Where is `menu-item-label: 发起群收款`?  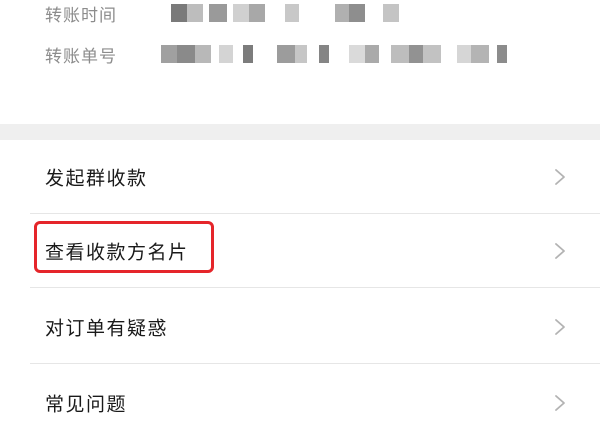 menu-item-label: 发起群收款 is located at coordinates (96, 178).